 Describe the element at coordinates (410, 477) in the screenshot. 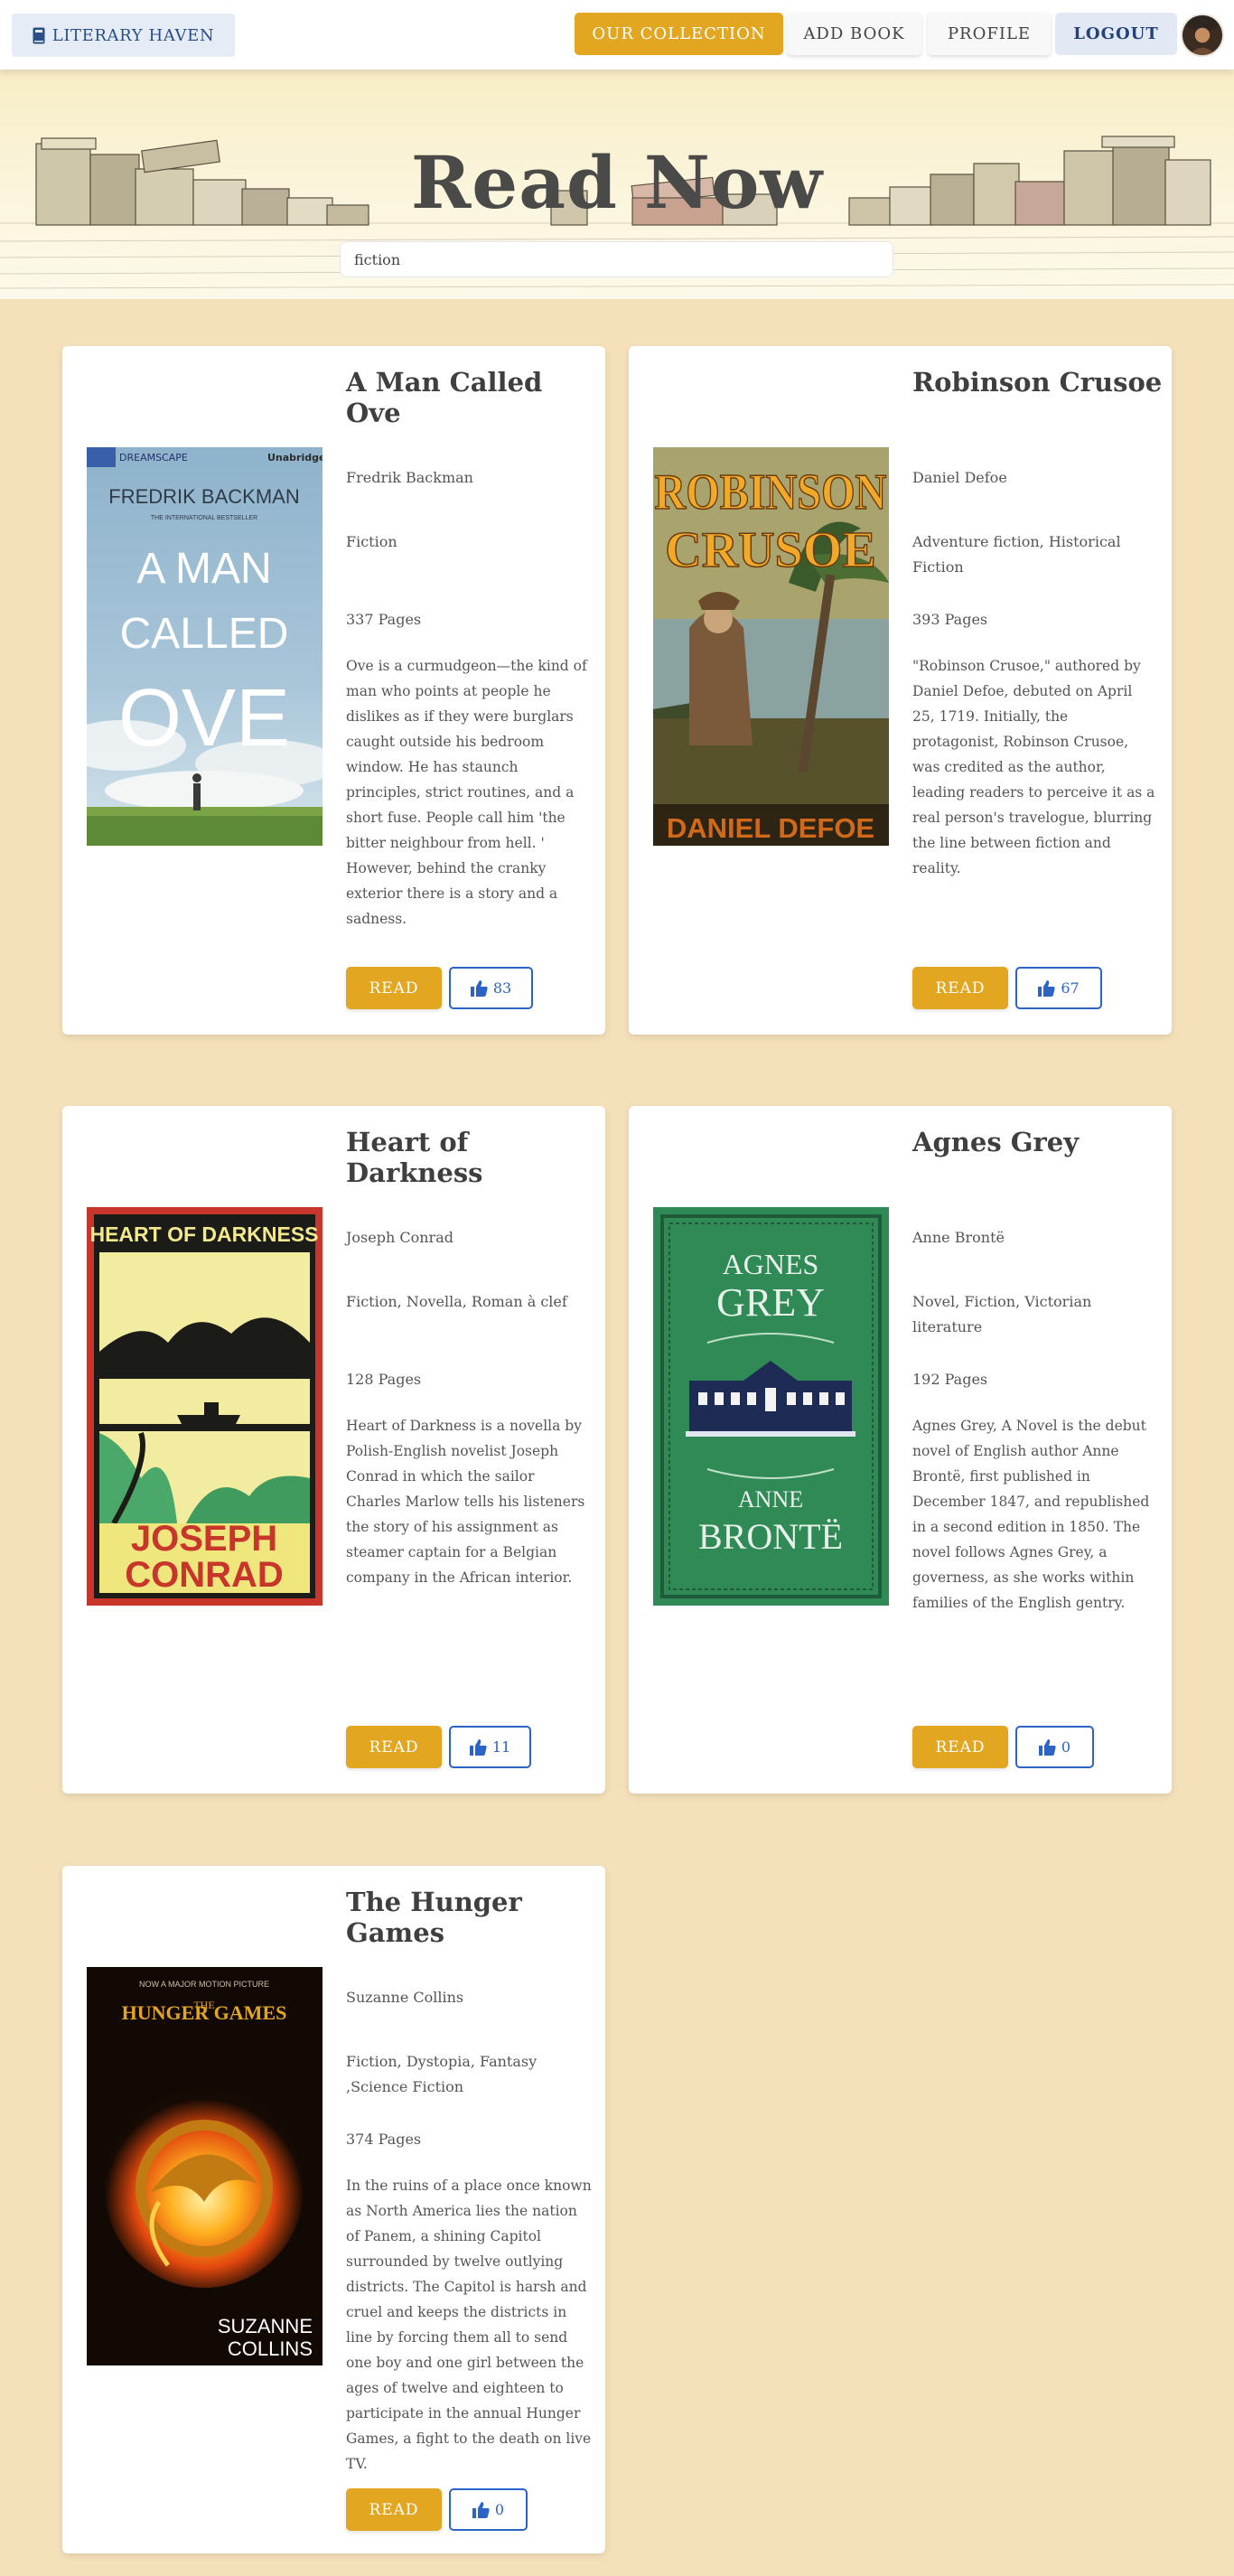

I see `book-author: Fredrik Backman` at that location.